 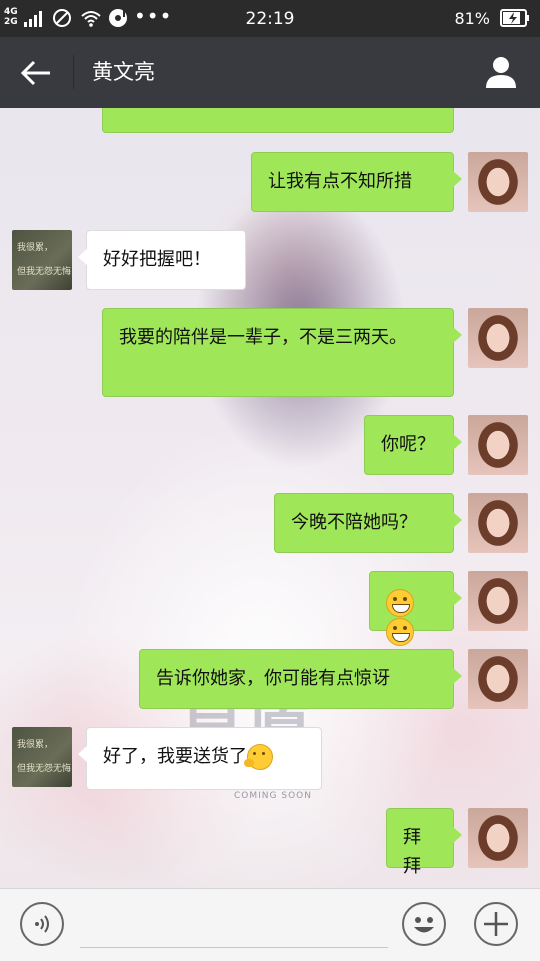 I want to click on header-divider, so click(x=73, y=72).